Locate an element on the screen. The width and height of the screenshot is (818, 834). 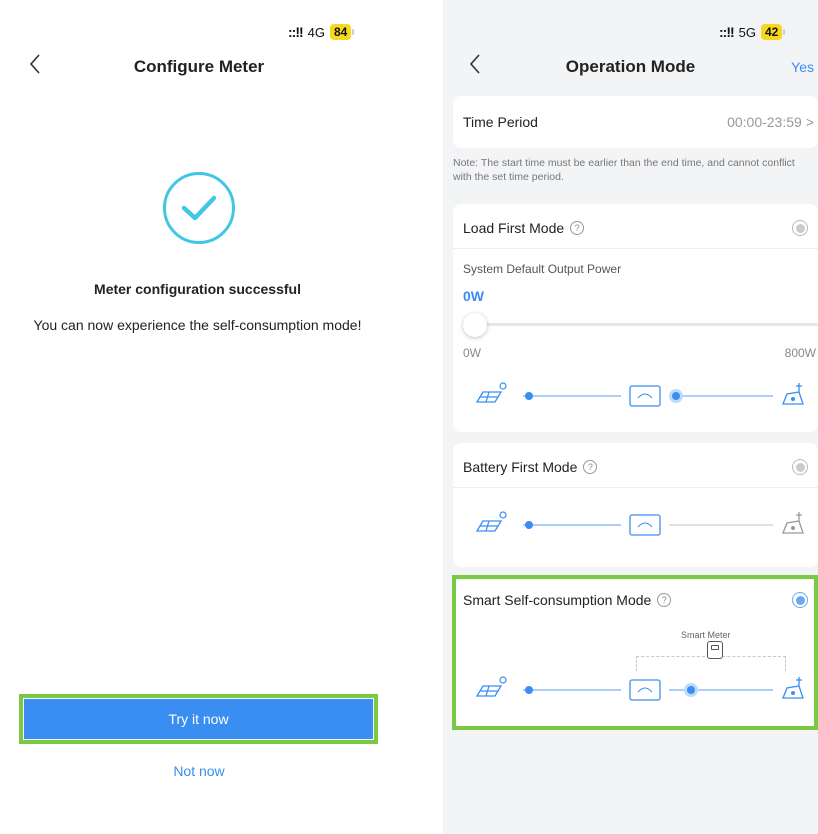
time-period-row: Time Period 00:00-23:59 > is located at coordinates (635, 122).